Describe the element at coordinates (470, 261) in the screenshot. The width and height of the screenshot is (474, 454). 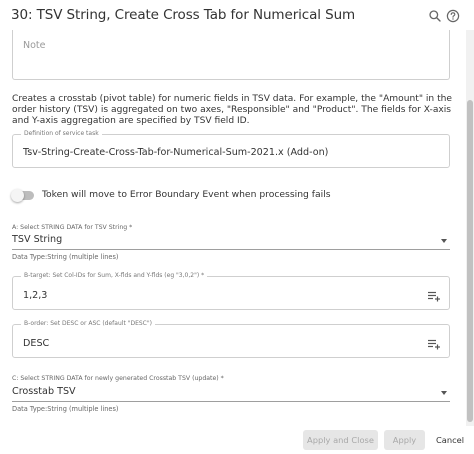
I see `scrollbar-thumb` at that location.